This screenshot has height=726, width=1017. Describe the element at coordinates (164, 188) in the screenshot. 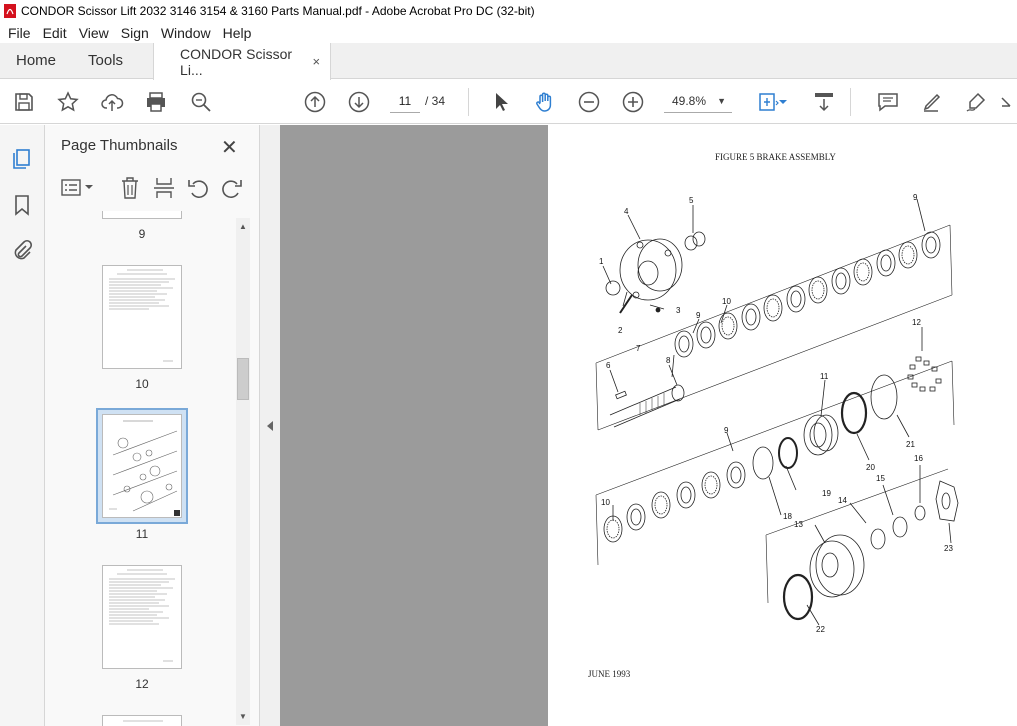

I see `insert-page-icon` at that location.